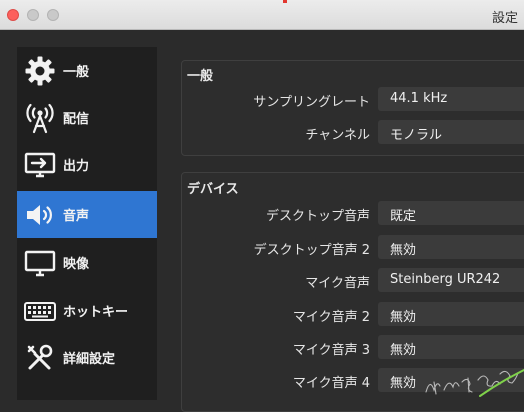 This screenshot has width=524, height=412. I want to click on gear-icon, so click(40, 71).